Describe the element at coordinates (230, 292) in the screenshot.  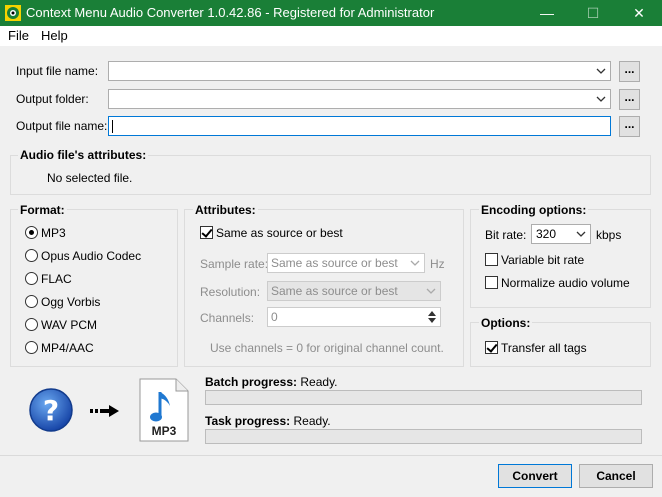
I see `resolution-label: Resolution:` at that location.